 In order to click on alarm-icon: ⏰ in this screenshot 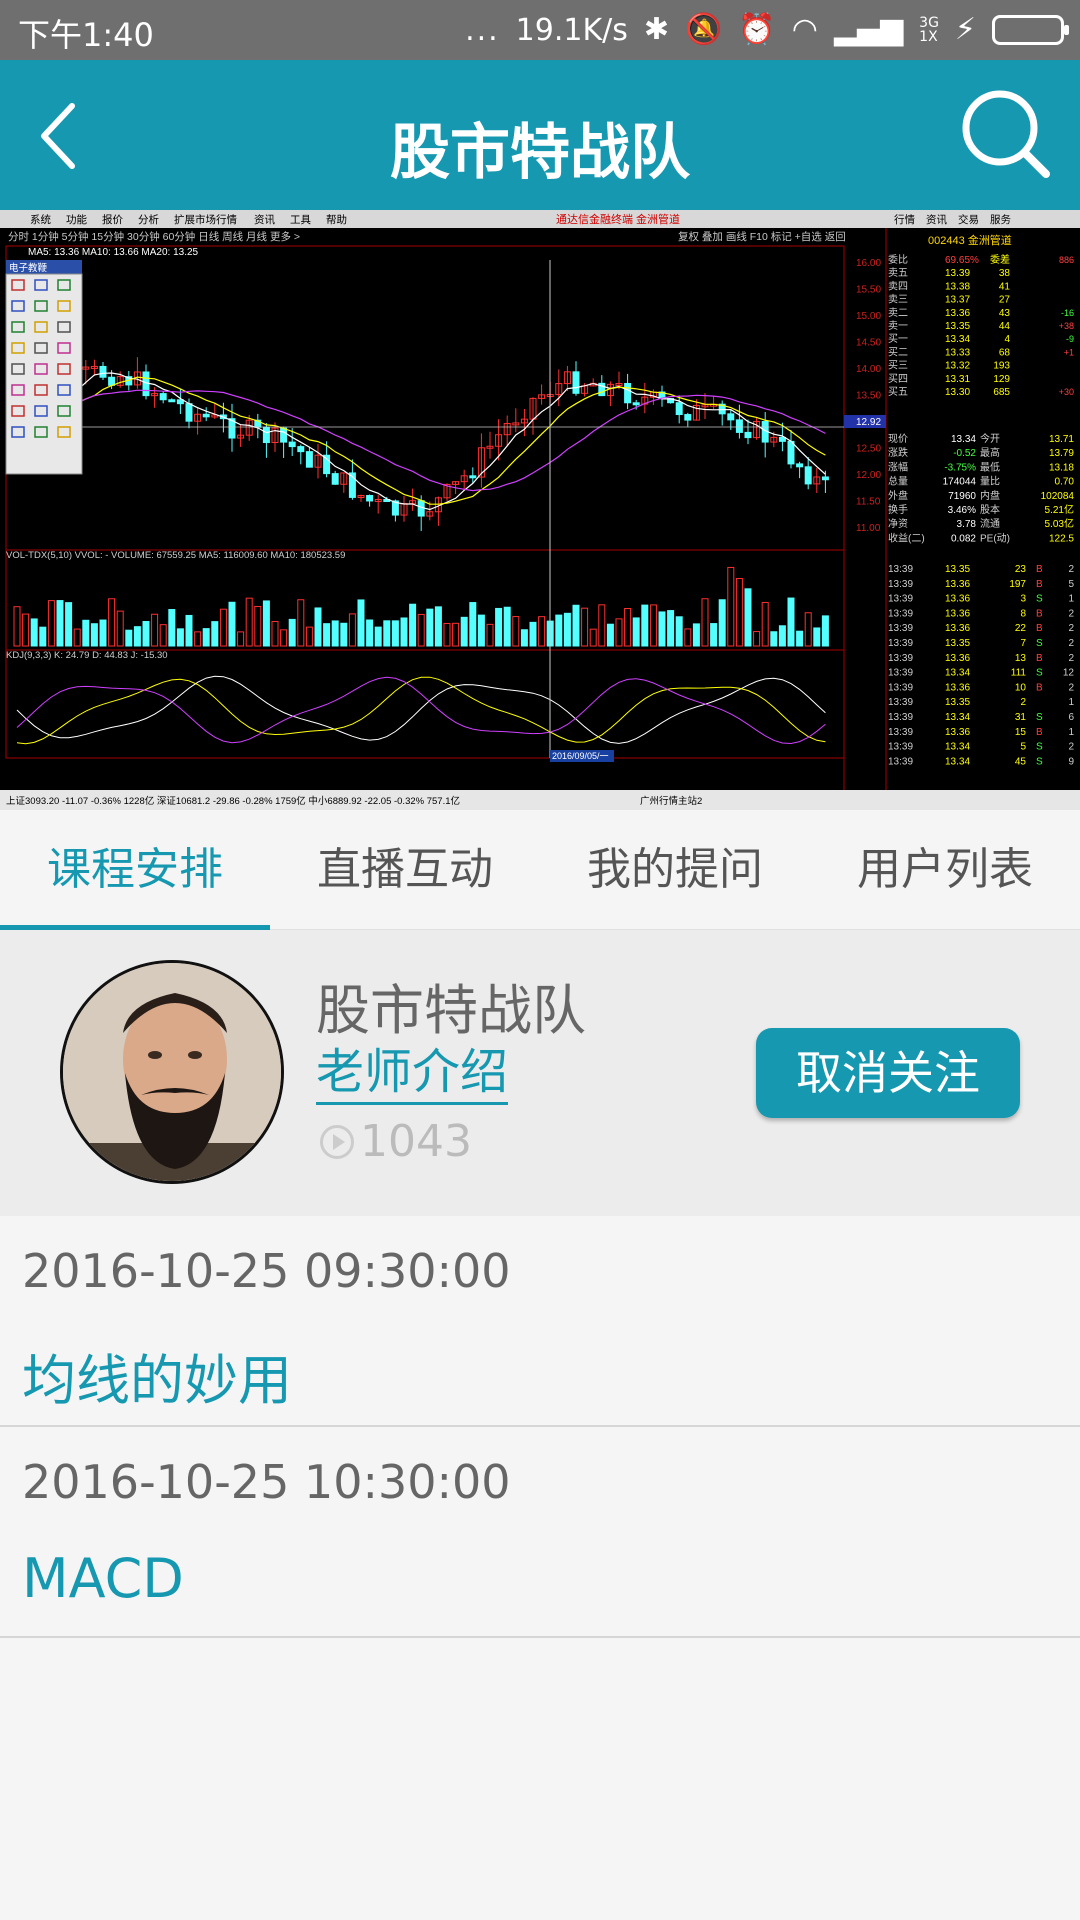, I will do `click(757, 29)`.